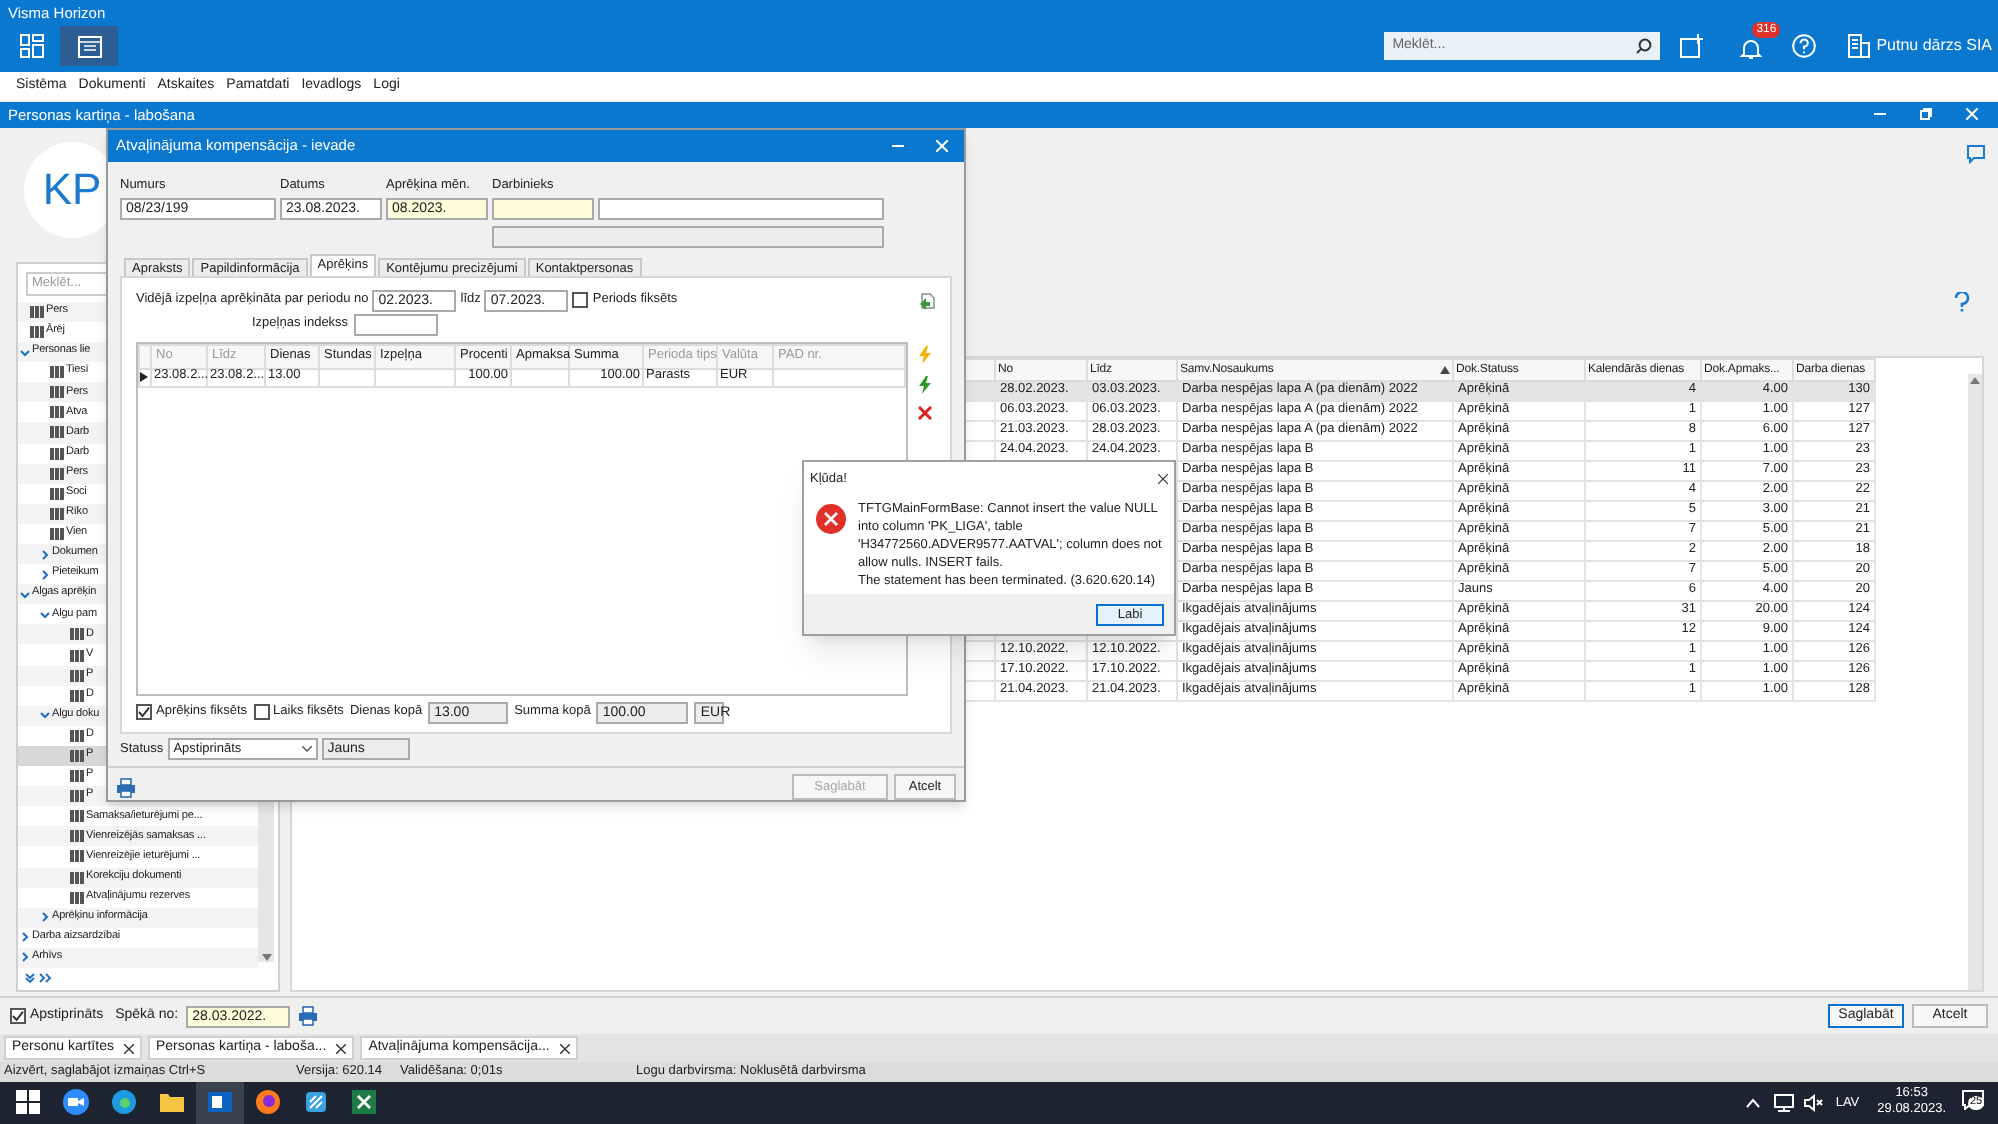 This screenshot has height=1124, width=1998. I want to click on index-field, so click(396, 324).